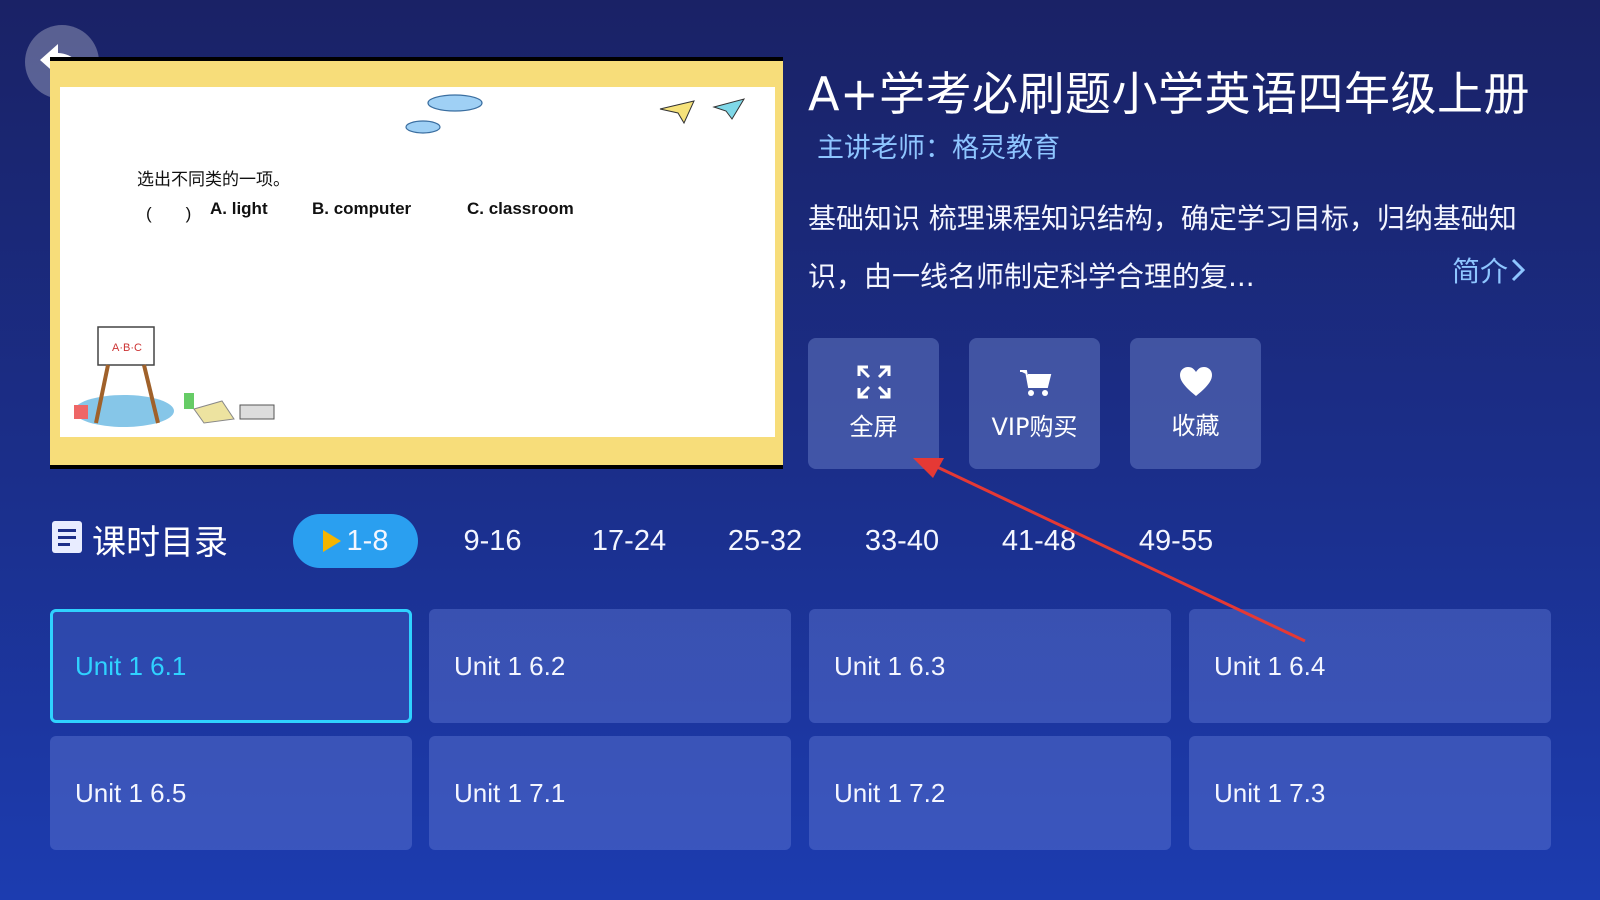 This screenshot has height=900, width=1600. I want to click on svg-text: A·B·C, so click(127, 348).